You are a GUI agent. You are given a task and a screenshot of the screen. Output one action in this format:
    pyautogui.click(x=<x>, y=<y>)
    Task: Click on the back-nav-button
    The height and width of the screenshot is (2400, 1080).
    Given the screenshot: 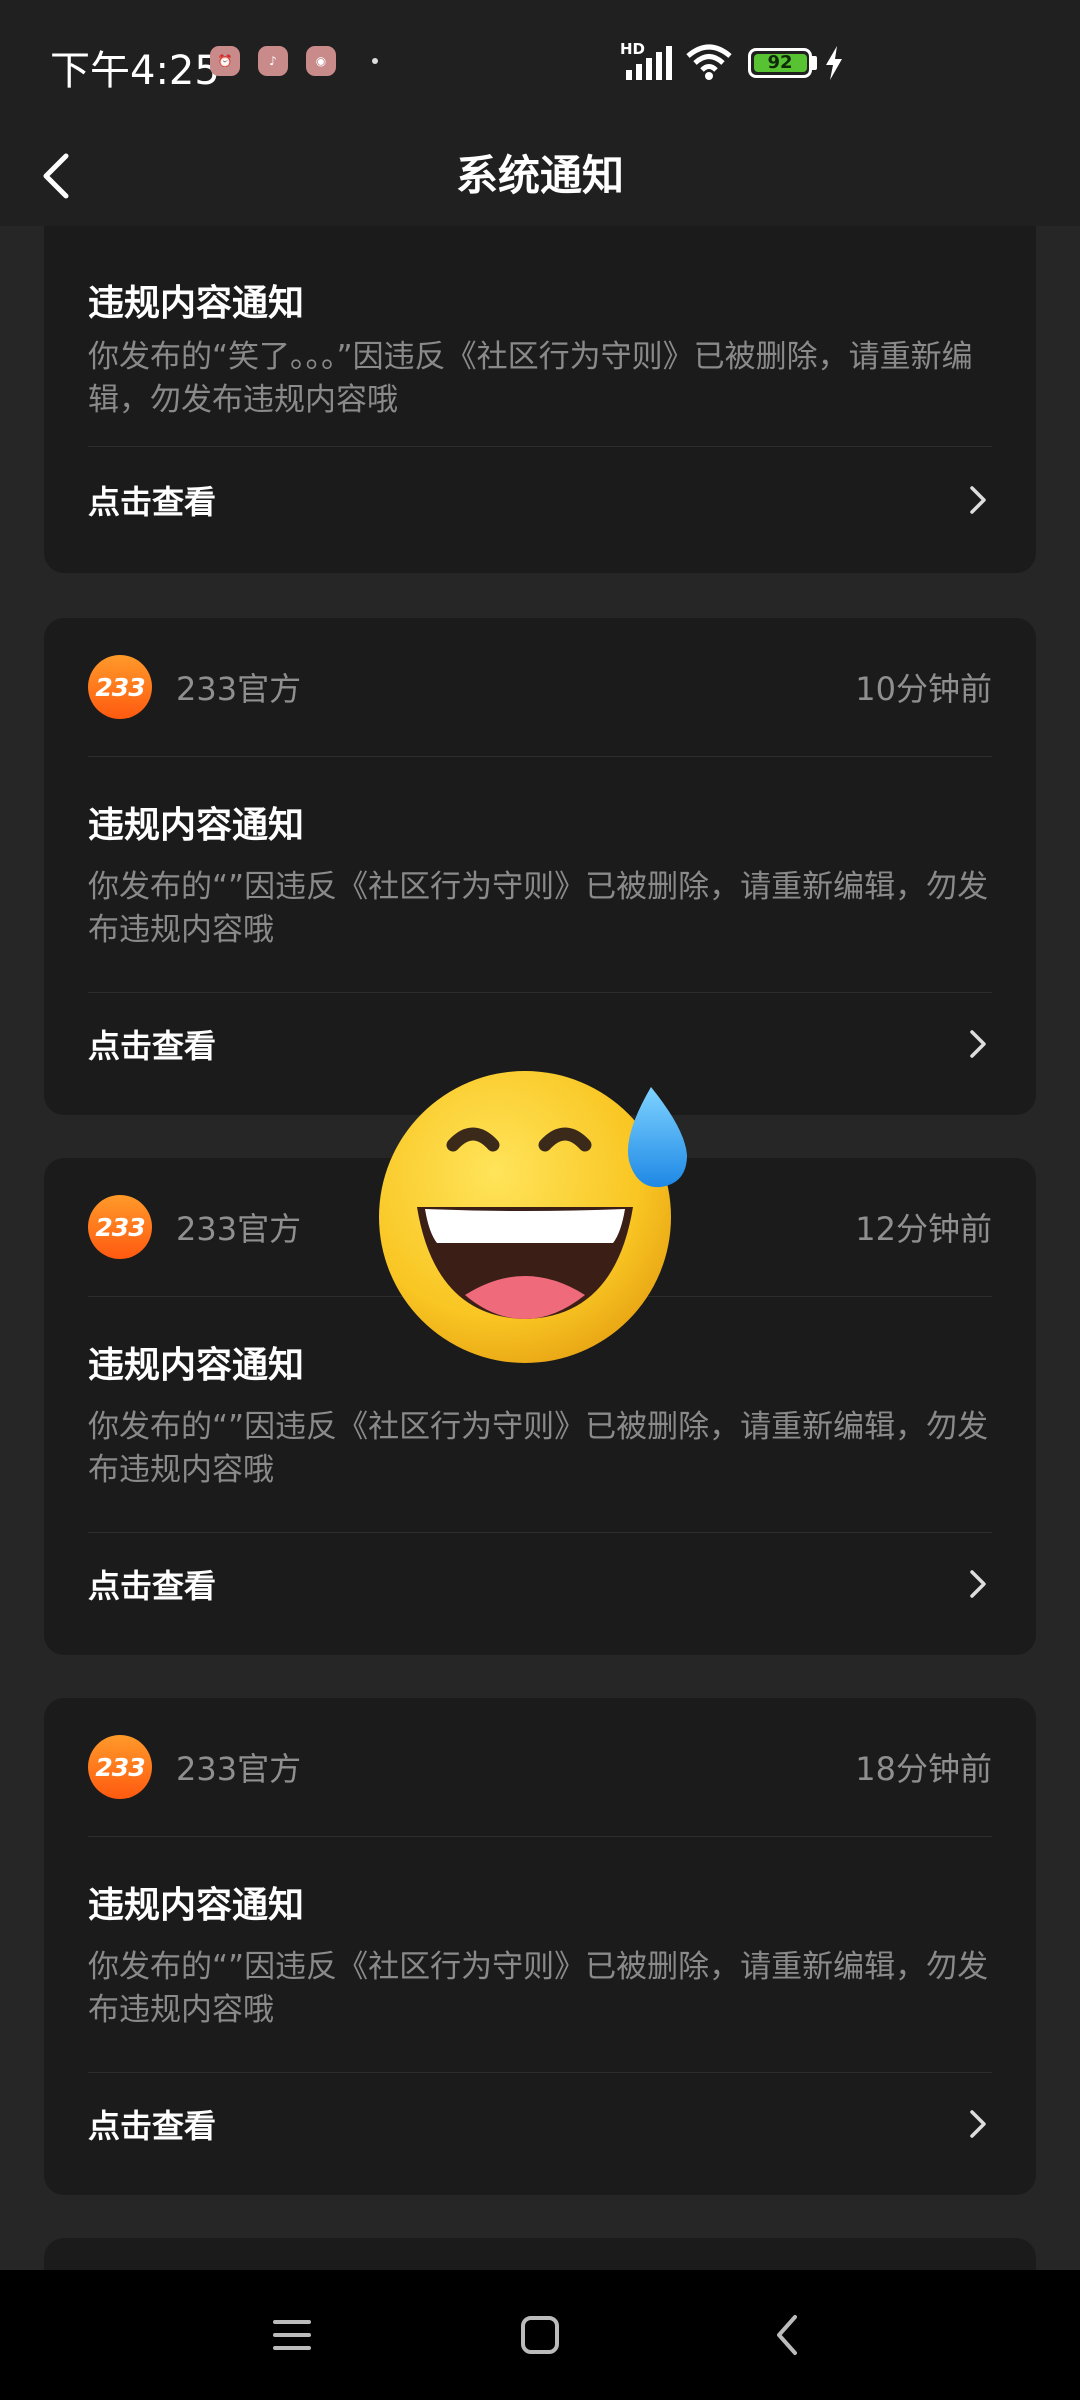 What is the action you would take?
    pyautogui.click(x=788, y=2335)
    